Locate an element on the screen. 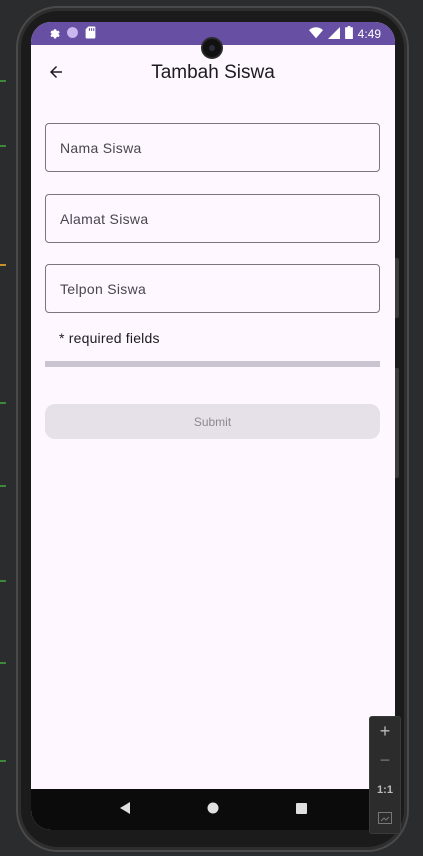 The image size is (423, 856). circle-icon is located at coordinates (72, 35).